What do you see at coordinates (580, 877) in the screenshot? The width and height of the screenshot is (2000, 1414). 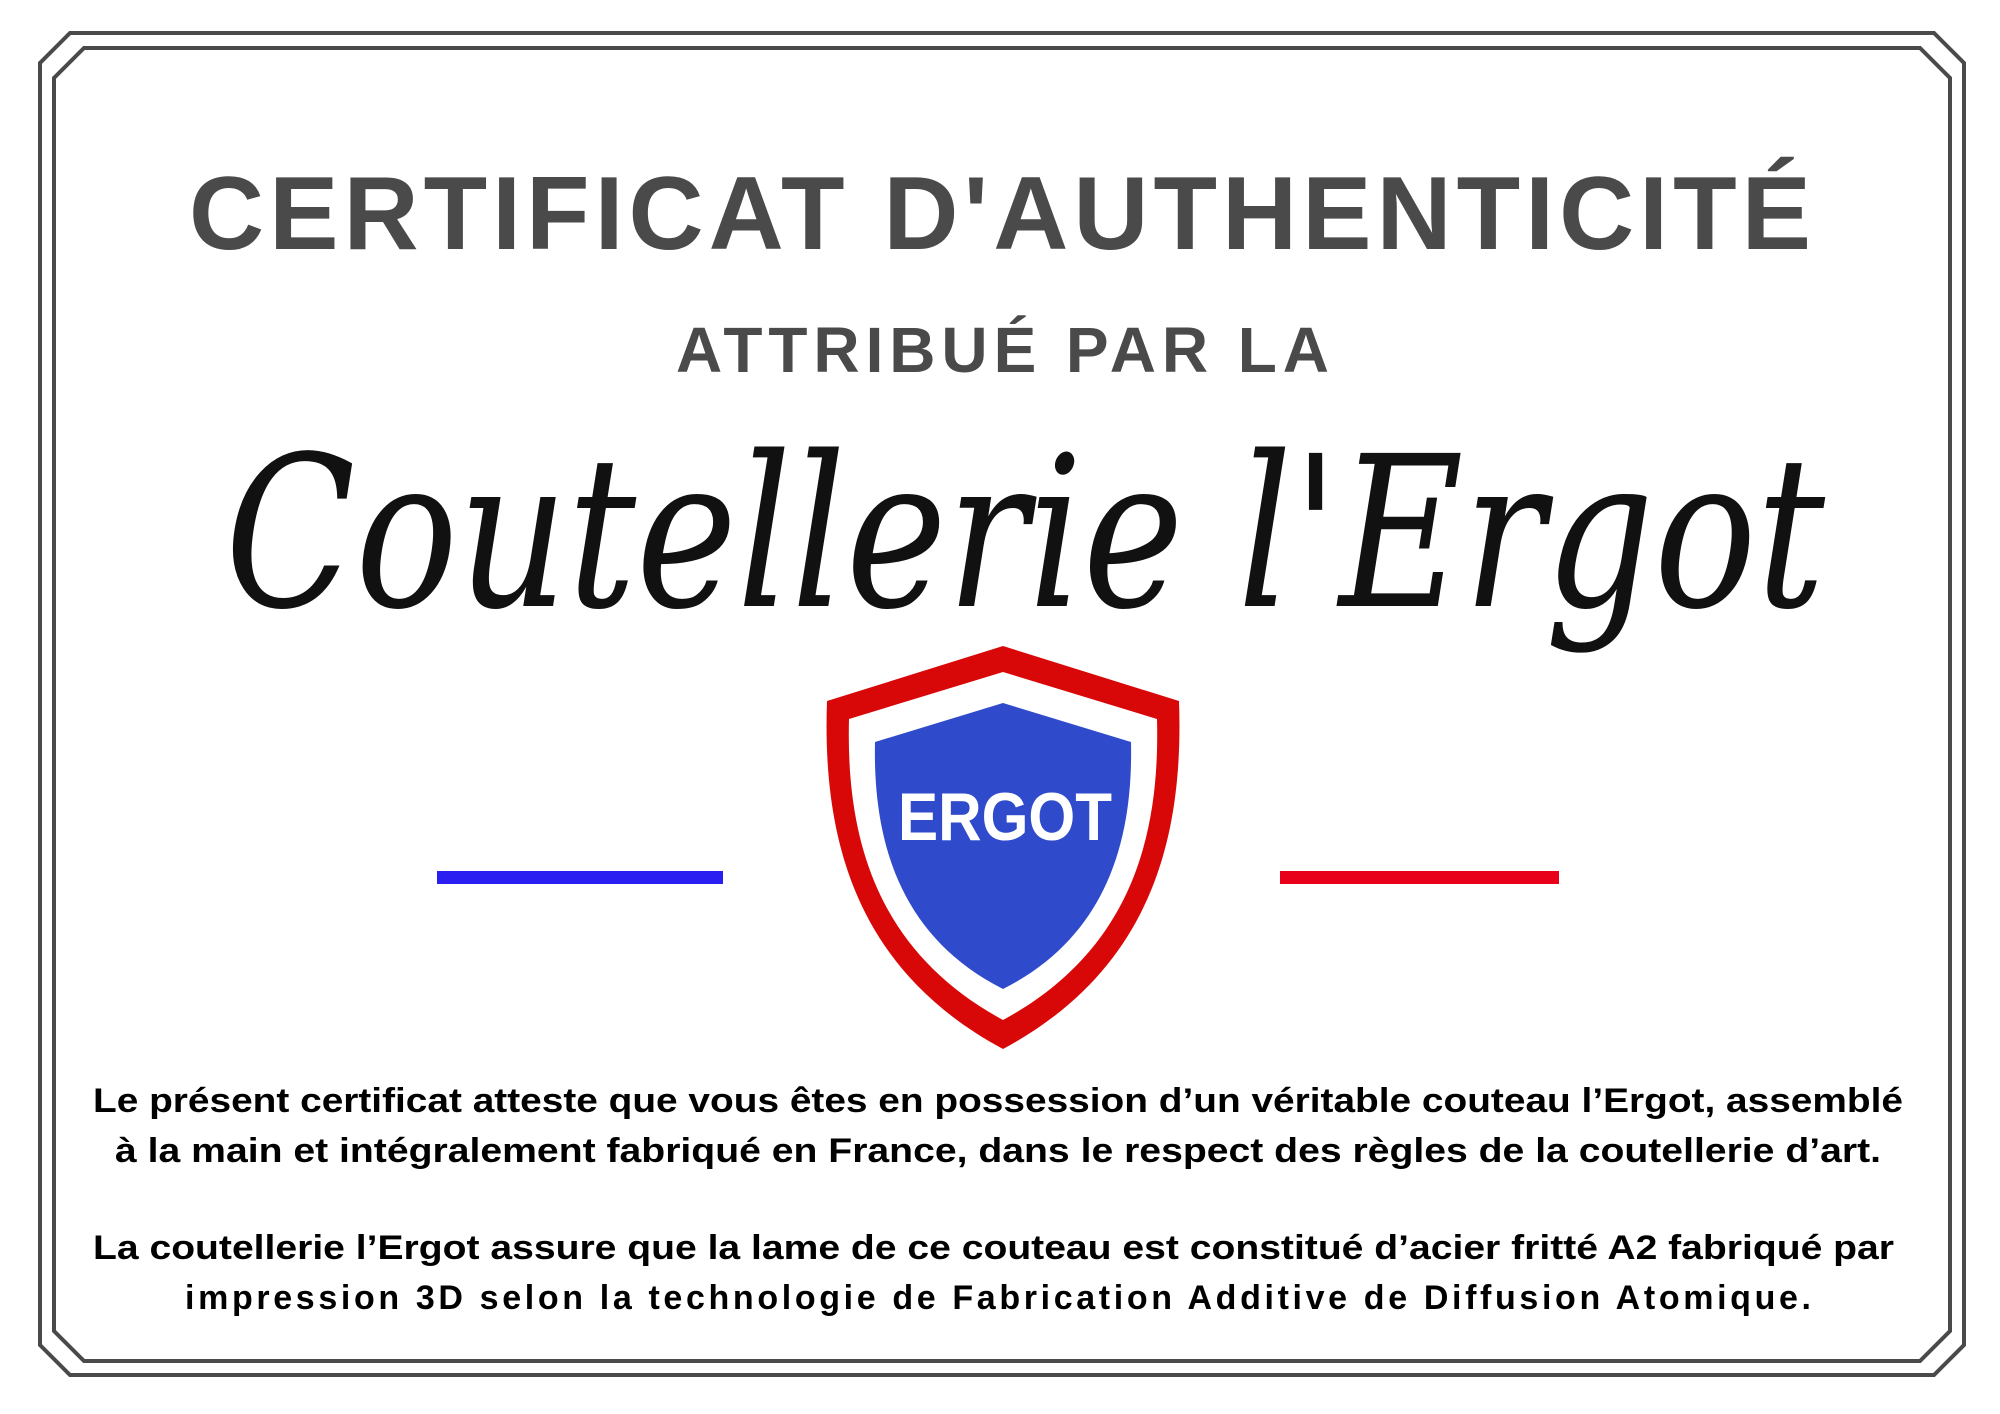 I see `blue-divider-line` at bounding box center [580, 877].